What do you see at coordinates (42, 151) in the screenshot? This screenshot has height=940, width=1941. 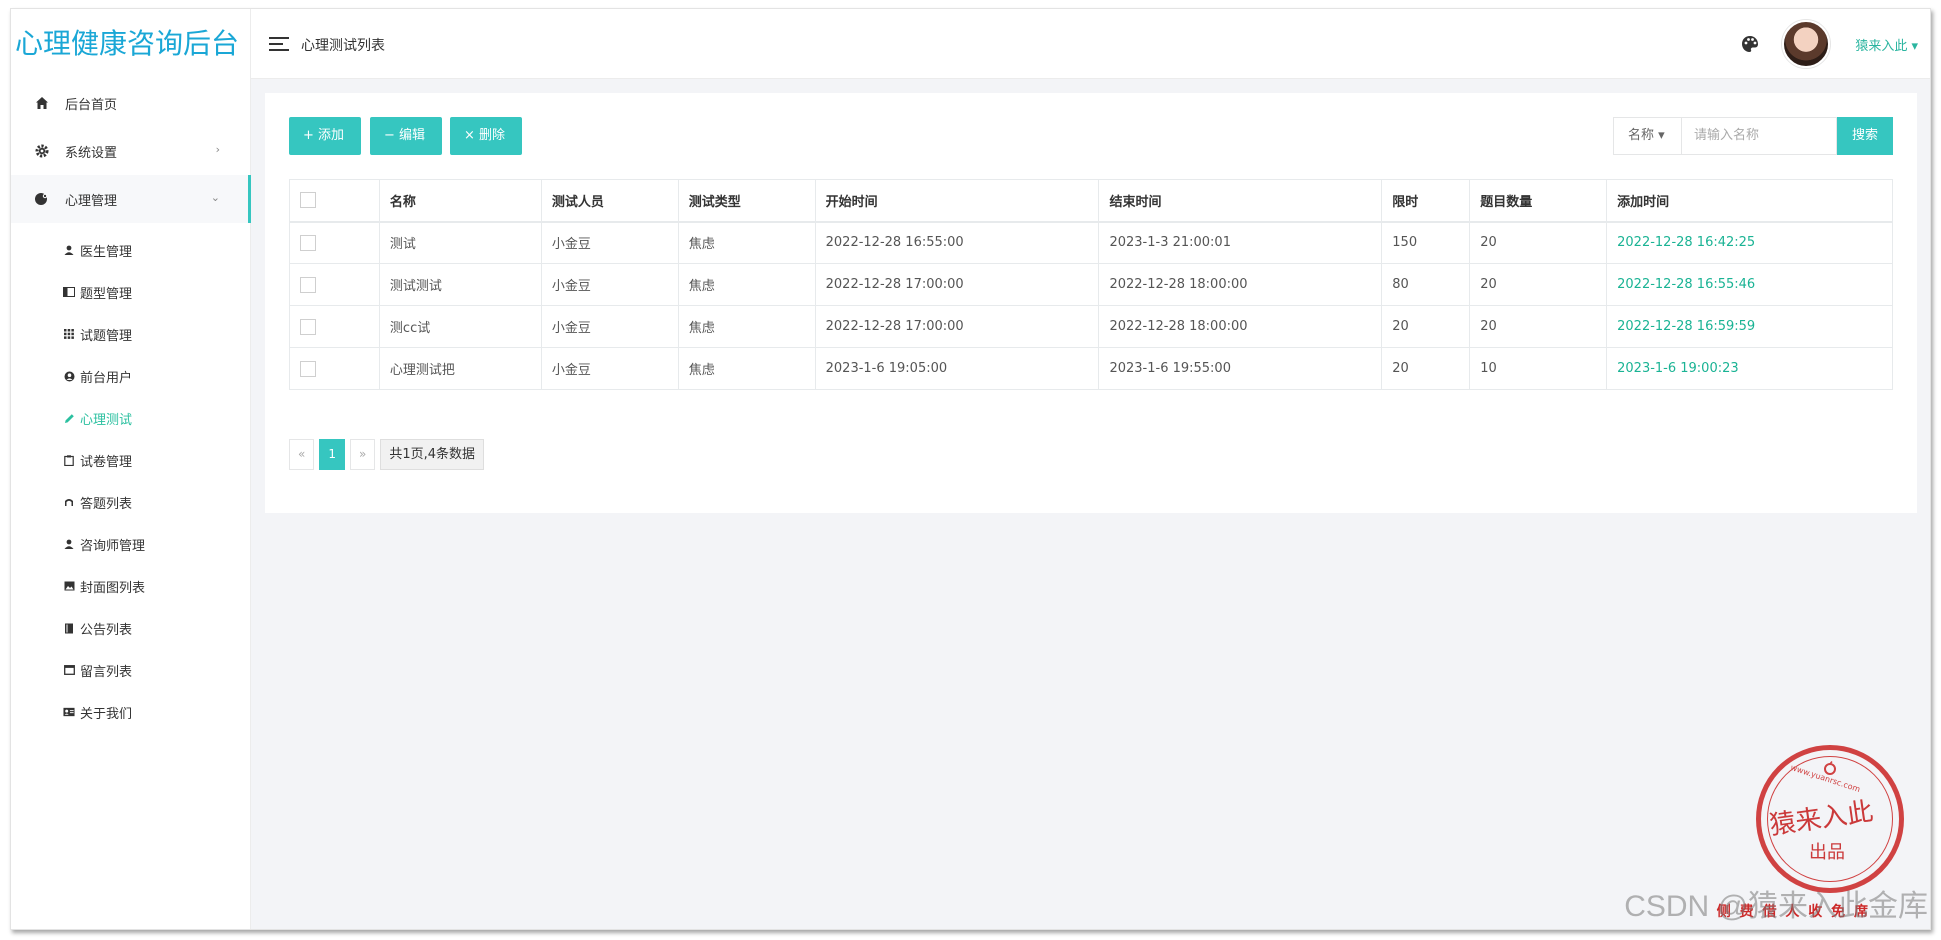 I see `gear-icon` at bounding box center [42, 151].